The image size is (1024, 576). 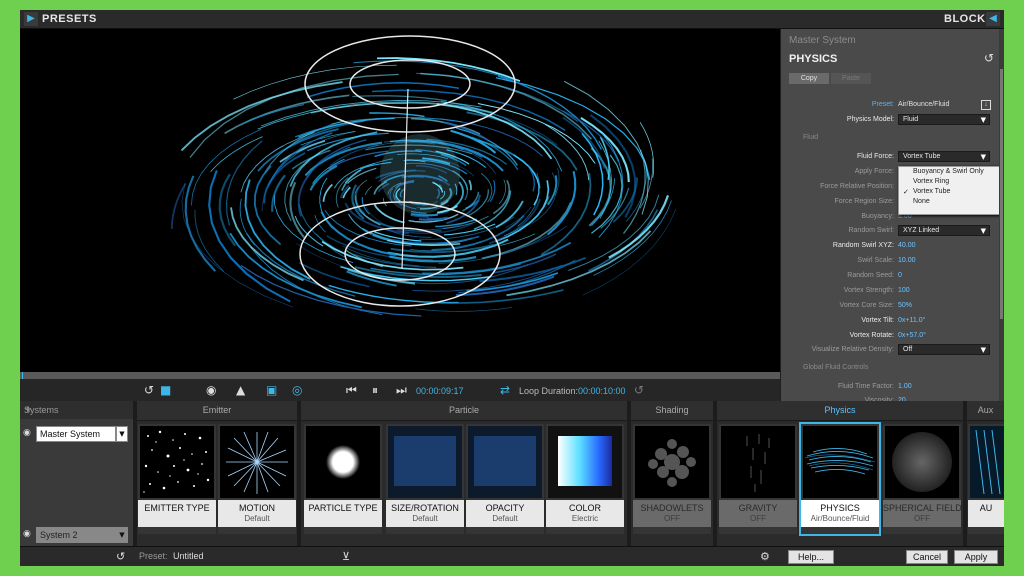 What do you see at coordinates (907, 261) in the screenshot?
I see `swirl-scale-value: 10.00` at bounding box center [907, 261].